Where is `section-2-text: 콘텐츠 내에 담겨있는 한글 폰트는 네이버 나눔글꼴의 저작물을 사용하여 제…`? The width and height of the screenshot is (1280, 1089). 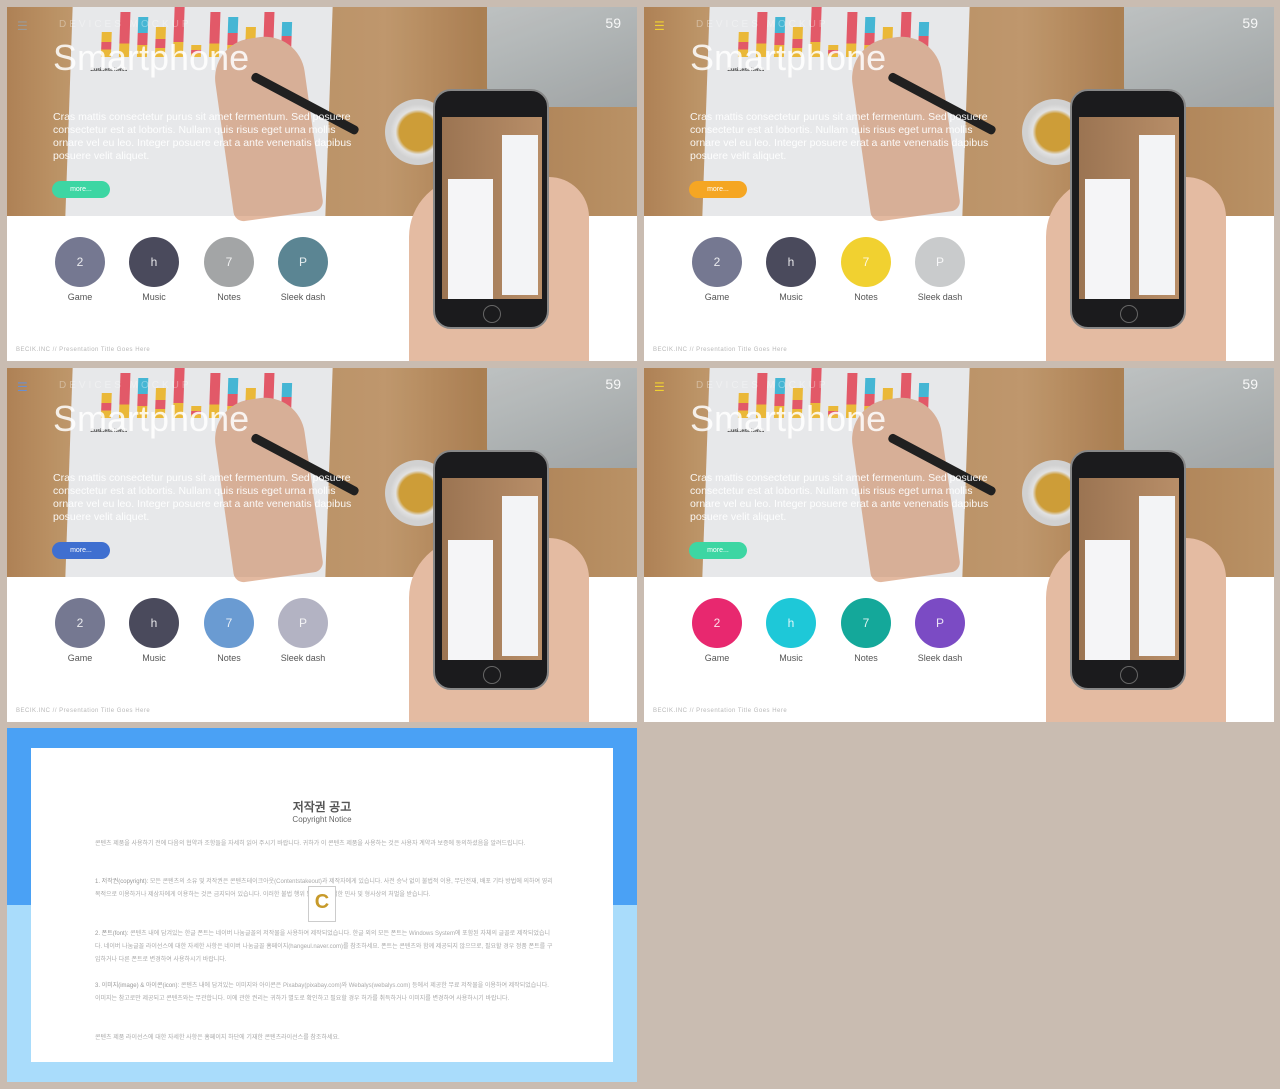 section-2-text: 콘텐츠 내에 담겨있는 한글 폰트는 네이버 나눔글꼴의 저작물을 사용하여 제… is located at coordinates (324, 947).